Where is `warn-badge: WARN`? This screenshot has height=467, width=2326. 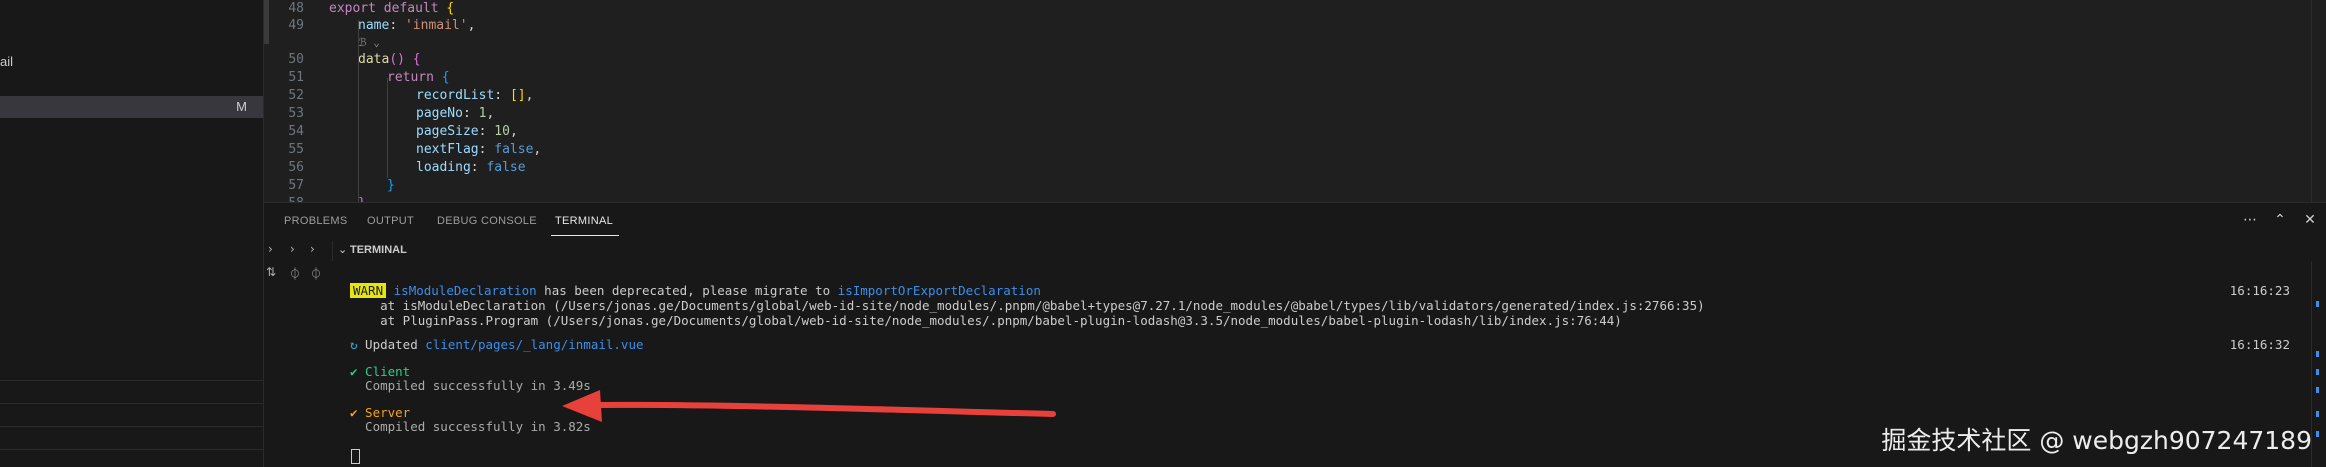 warn-badge: WARN is located at coordinates (368, 290).